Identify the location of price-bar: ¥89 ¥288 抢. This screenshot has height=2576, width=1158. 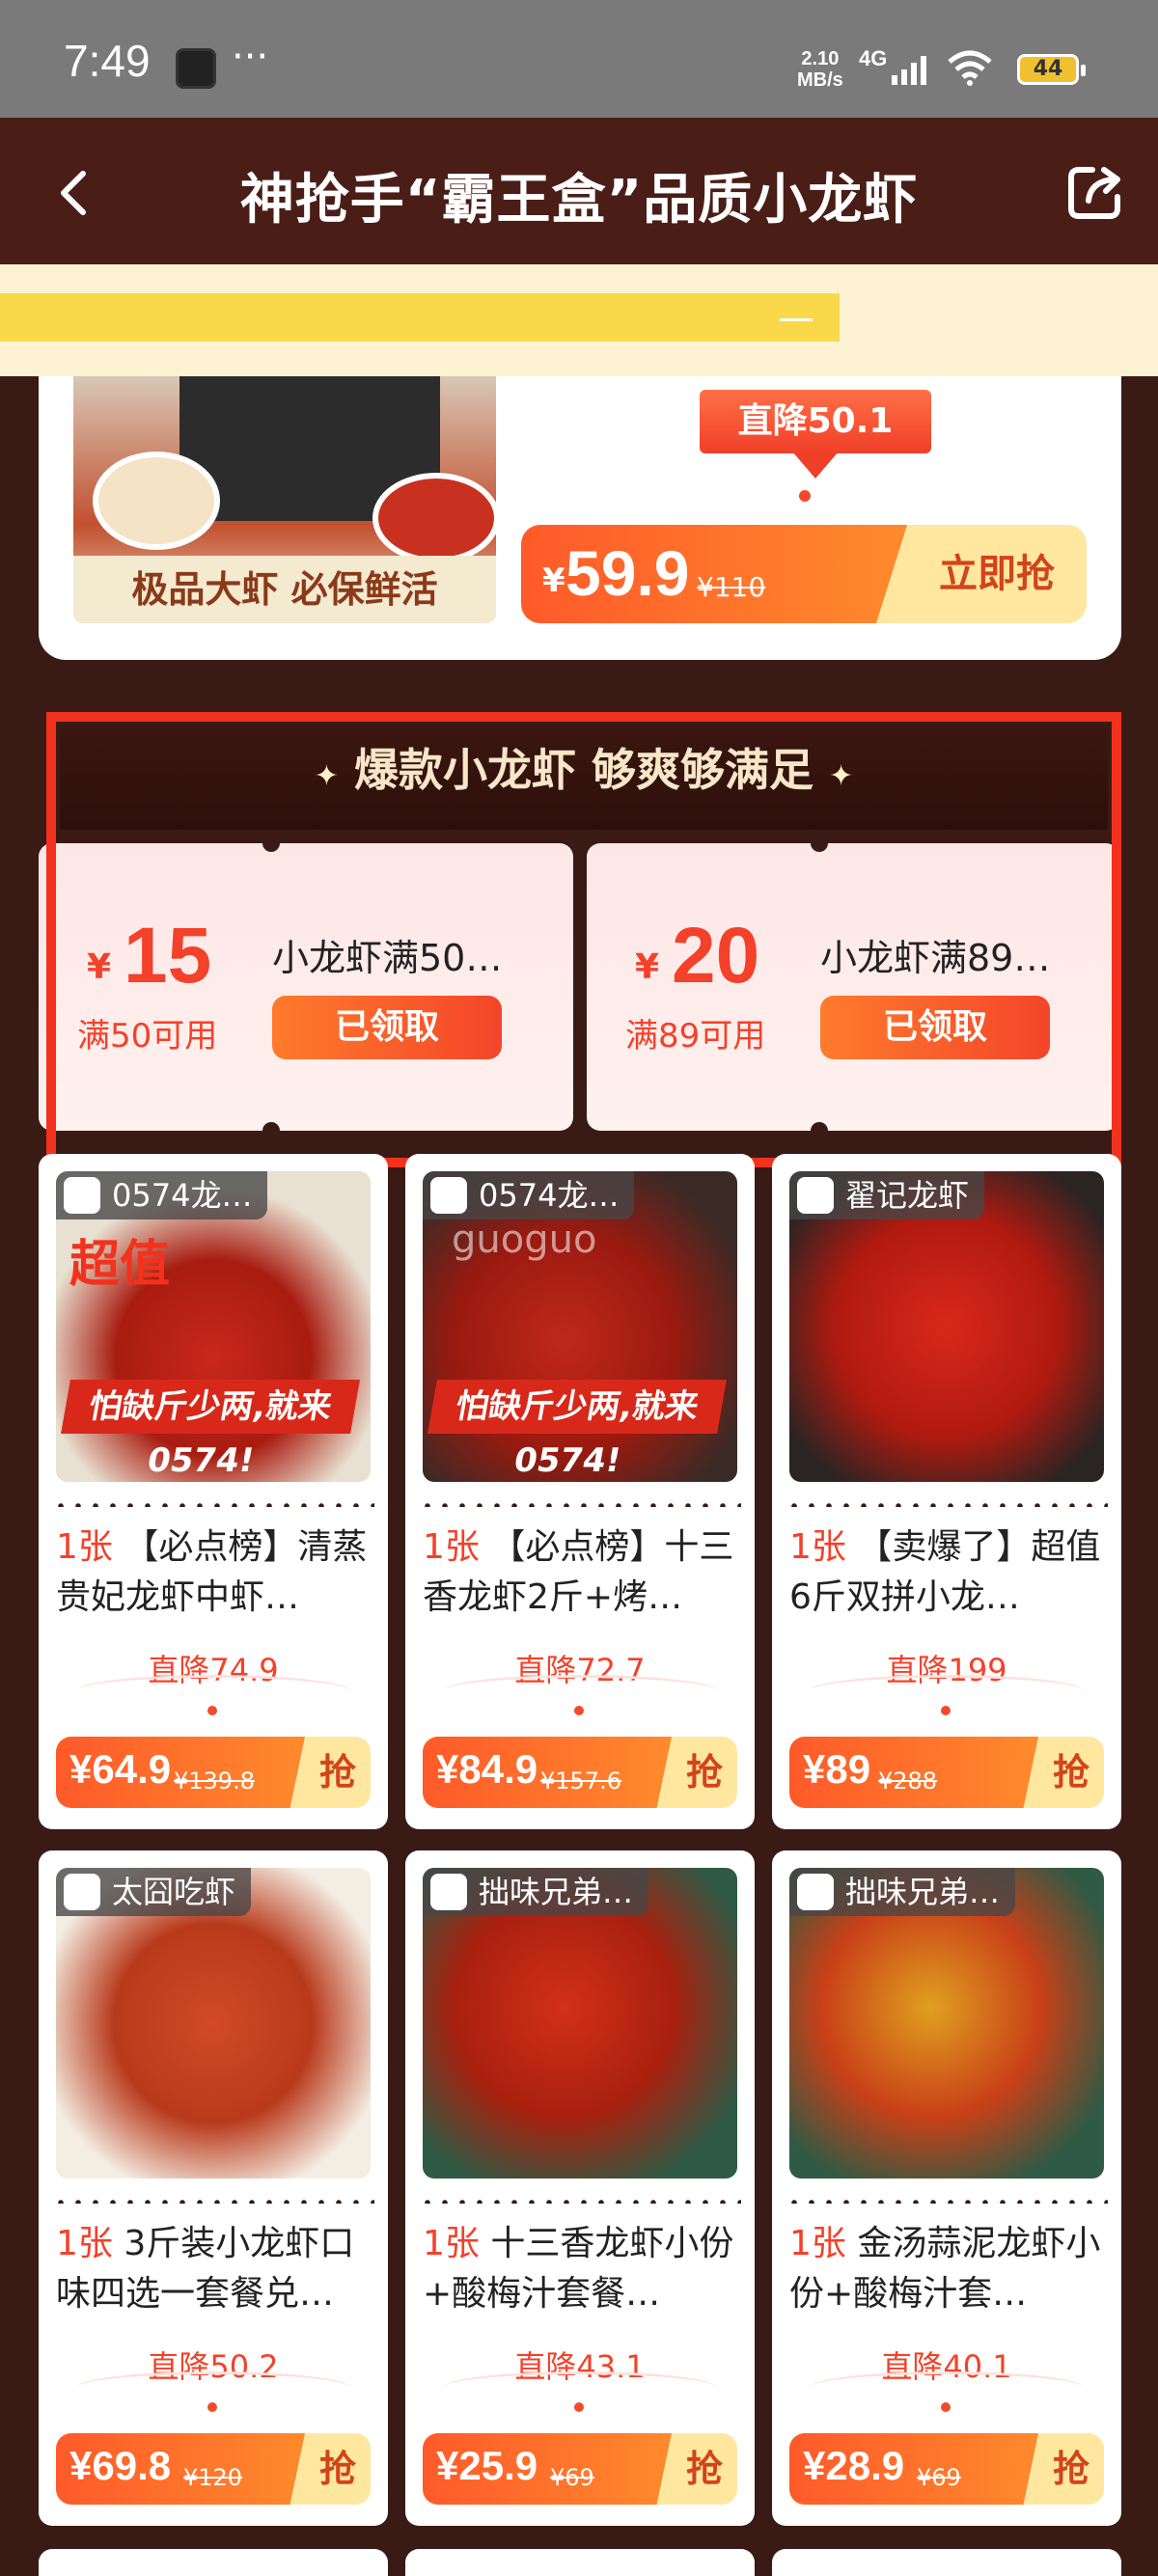
(946, 1773).